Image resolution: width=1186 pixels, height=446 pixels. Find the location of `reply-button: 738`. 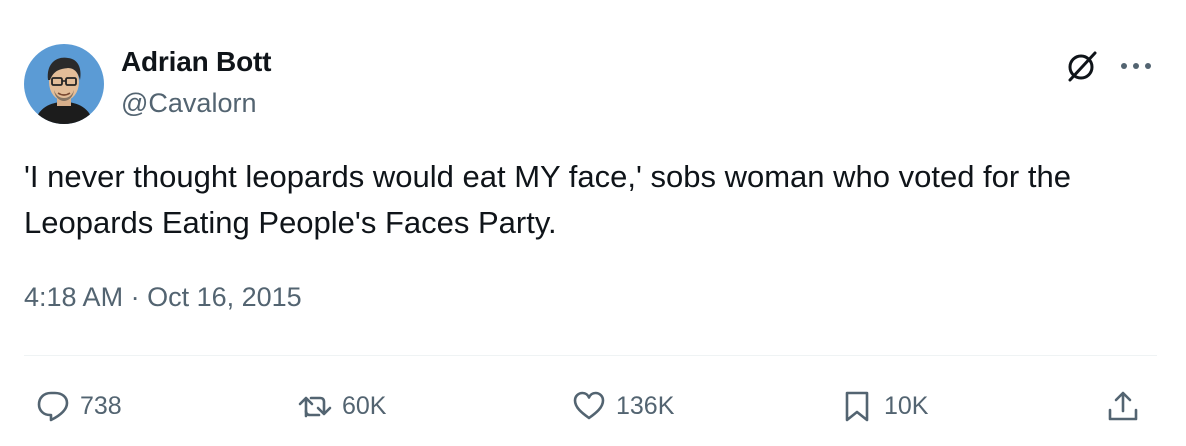

reply-button: 738 is located at coordinates (79, 406).